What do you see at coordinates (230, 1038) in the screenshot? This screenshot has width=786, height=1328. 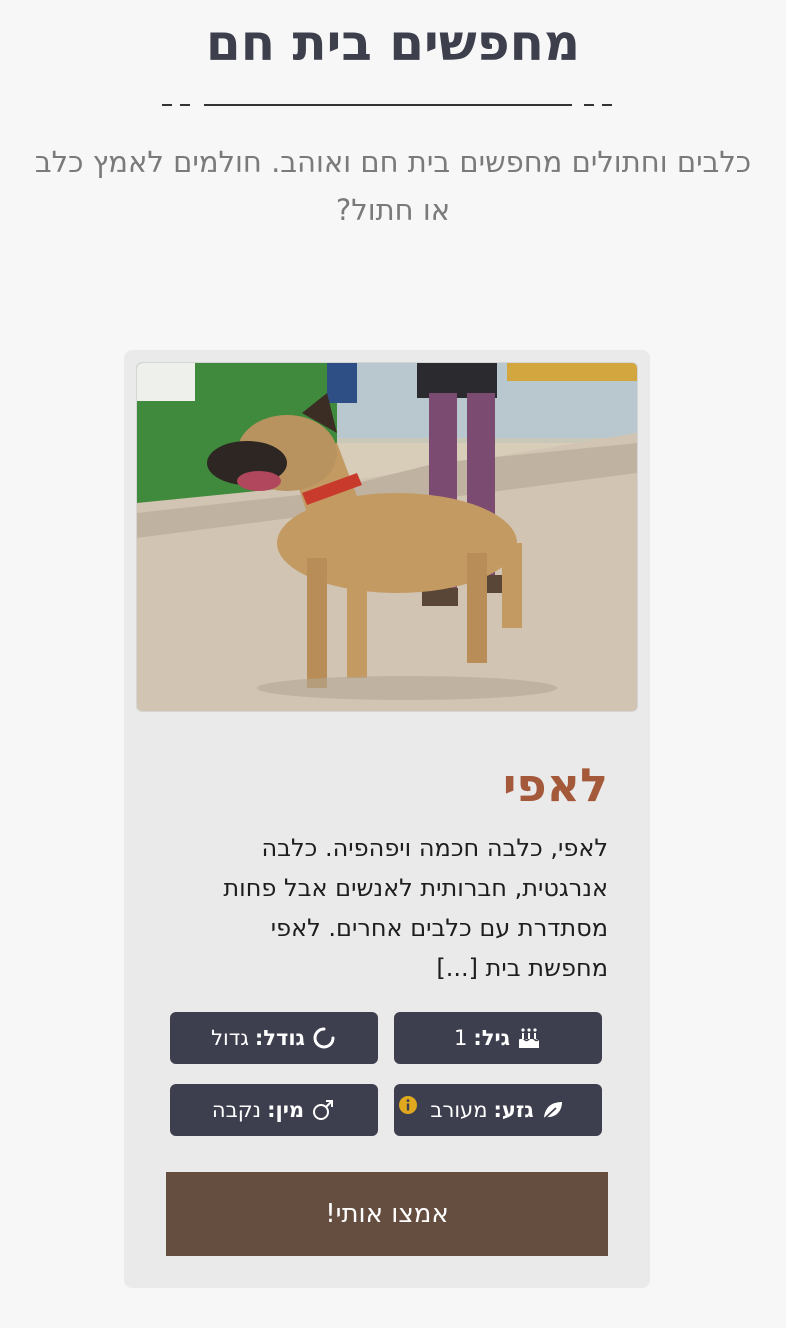 I see `size-value: גדול` at bounding box center [230, 1038].